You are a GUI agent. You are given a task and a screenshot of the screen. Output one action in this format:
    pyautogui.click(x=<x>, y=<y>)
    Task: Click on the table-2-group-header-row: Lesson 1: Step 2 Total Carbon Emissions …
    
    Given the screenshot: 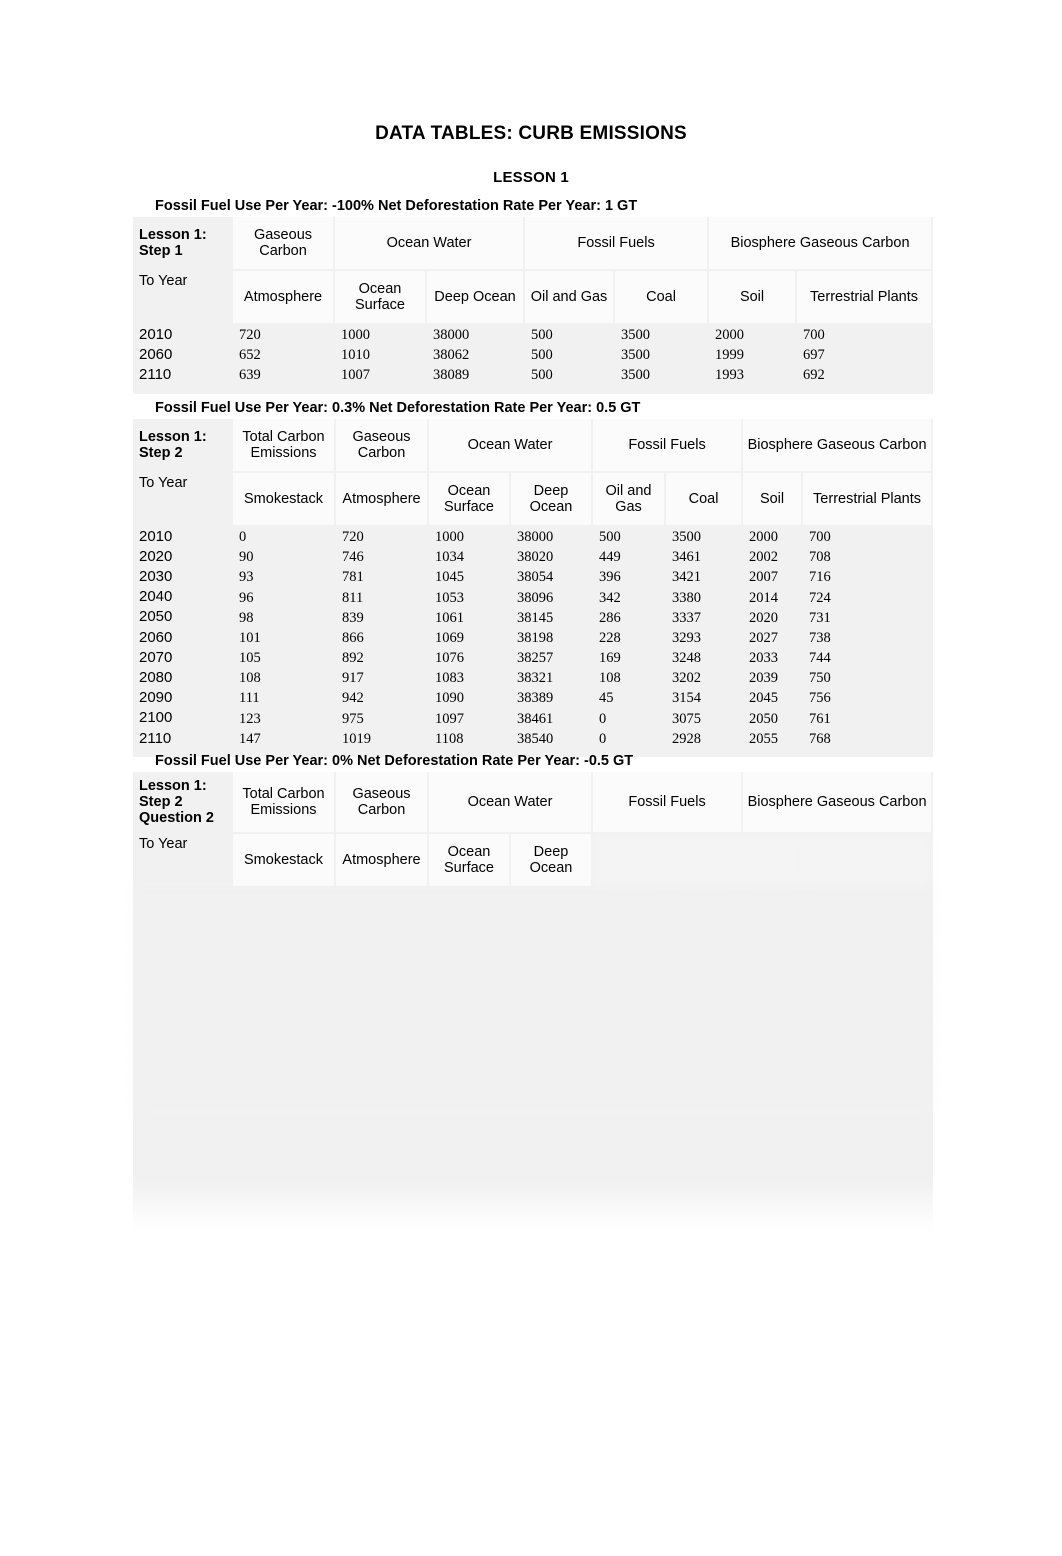 What is the action you would take?
    pyautogui.click(x=533, y=446)
    